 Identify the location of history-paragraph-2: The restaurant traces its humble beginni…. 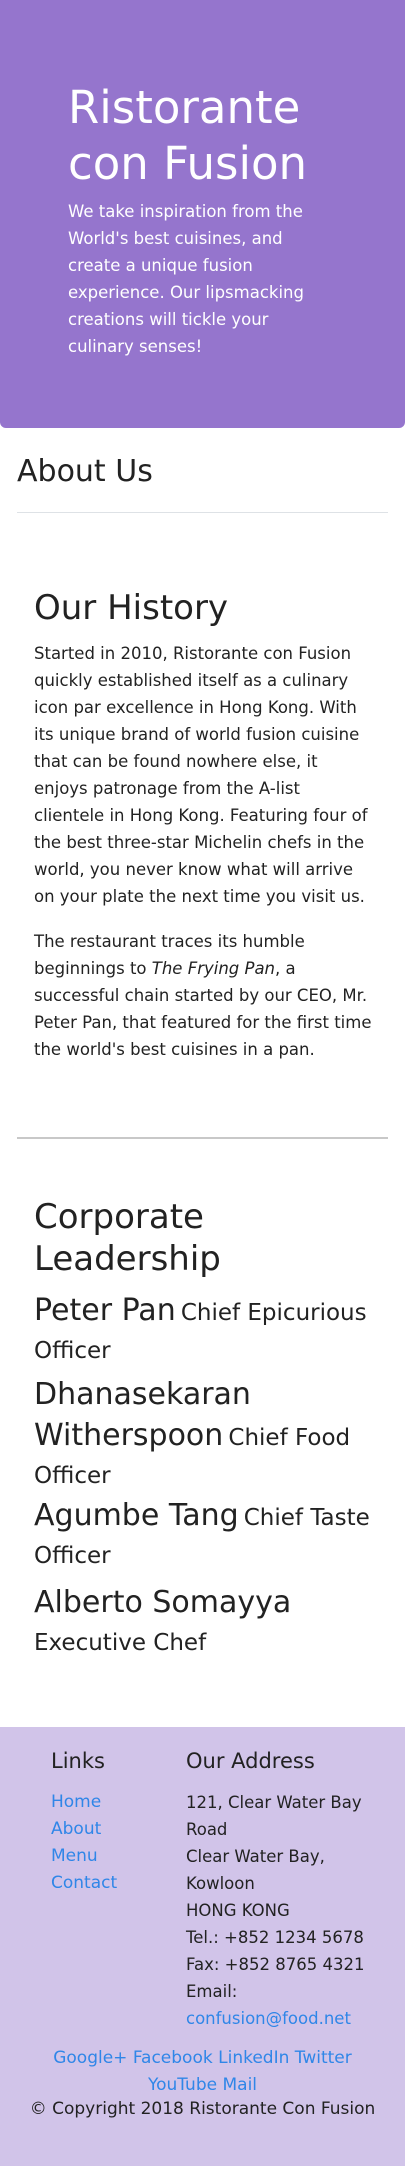
(204, 995).